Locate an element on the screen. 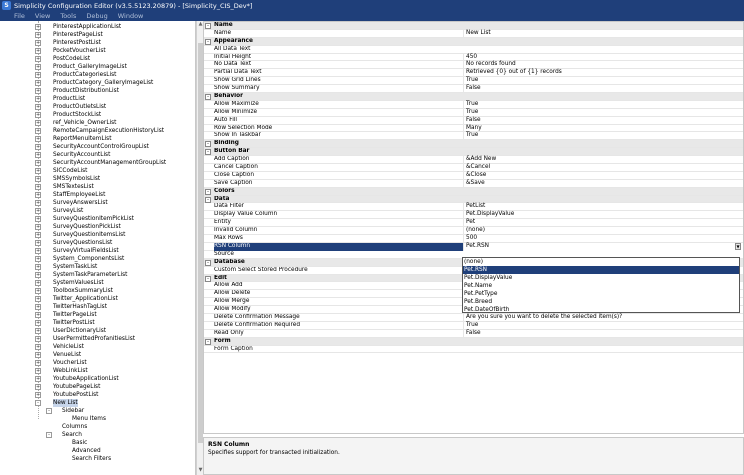 This screenshot has height=475, width=744. property-value: Pet.DisplayValue is located at coordinates (603, 215).